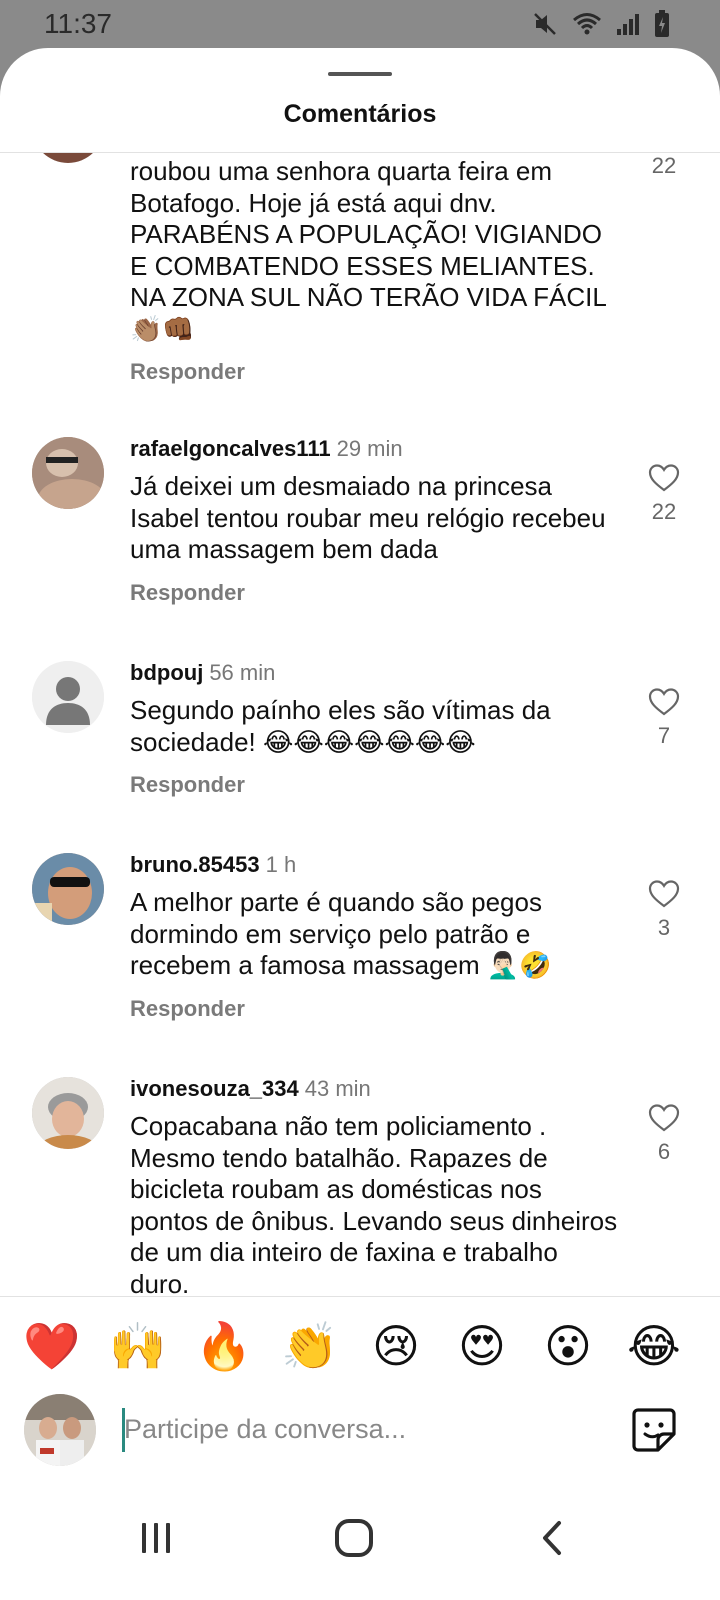 This screenshot has height=1600, width=720. What do you see at coordinates (628, 26) in the screenshot?
I see `signal-icon` at bounding box center [628, 26].